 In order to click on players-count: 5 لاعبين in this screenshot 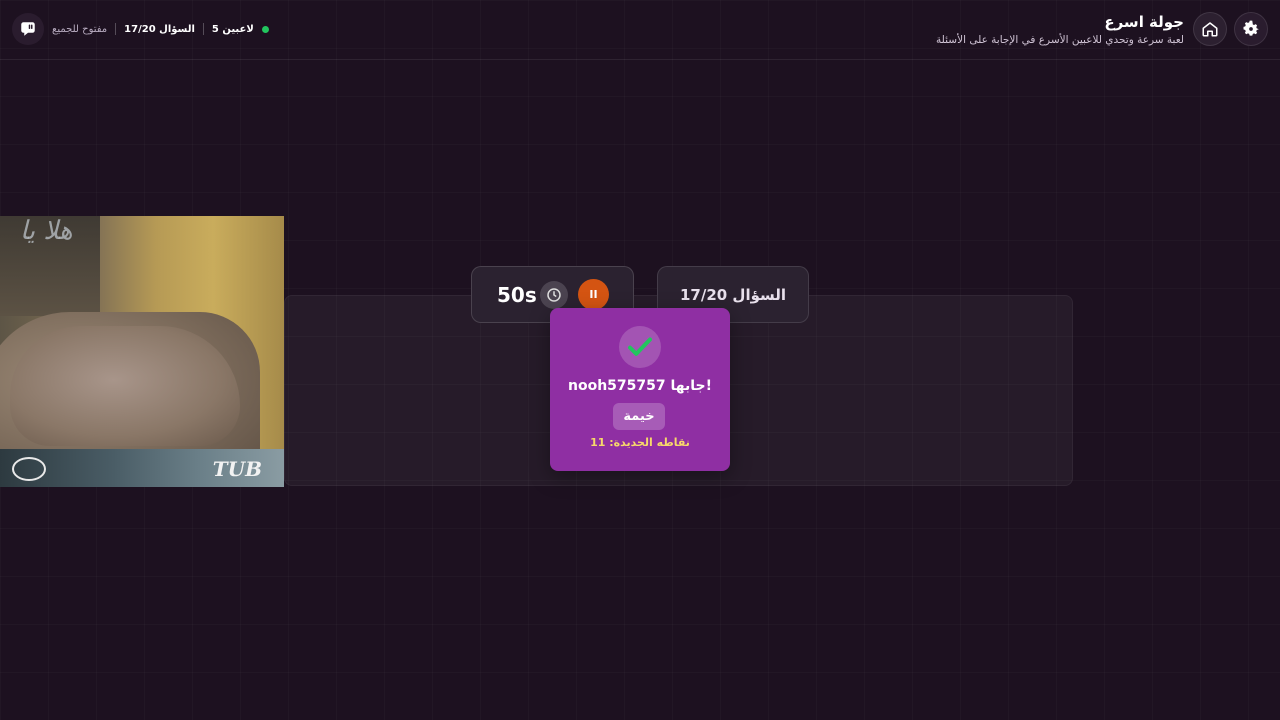, I will do `click(232, 29)`.